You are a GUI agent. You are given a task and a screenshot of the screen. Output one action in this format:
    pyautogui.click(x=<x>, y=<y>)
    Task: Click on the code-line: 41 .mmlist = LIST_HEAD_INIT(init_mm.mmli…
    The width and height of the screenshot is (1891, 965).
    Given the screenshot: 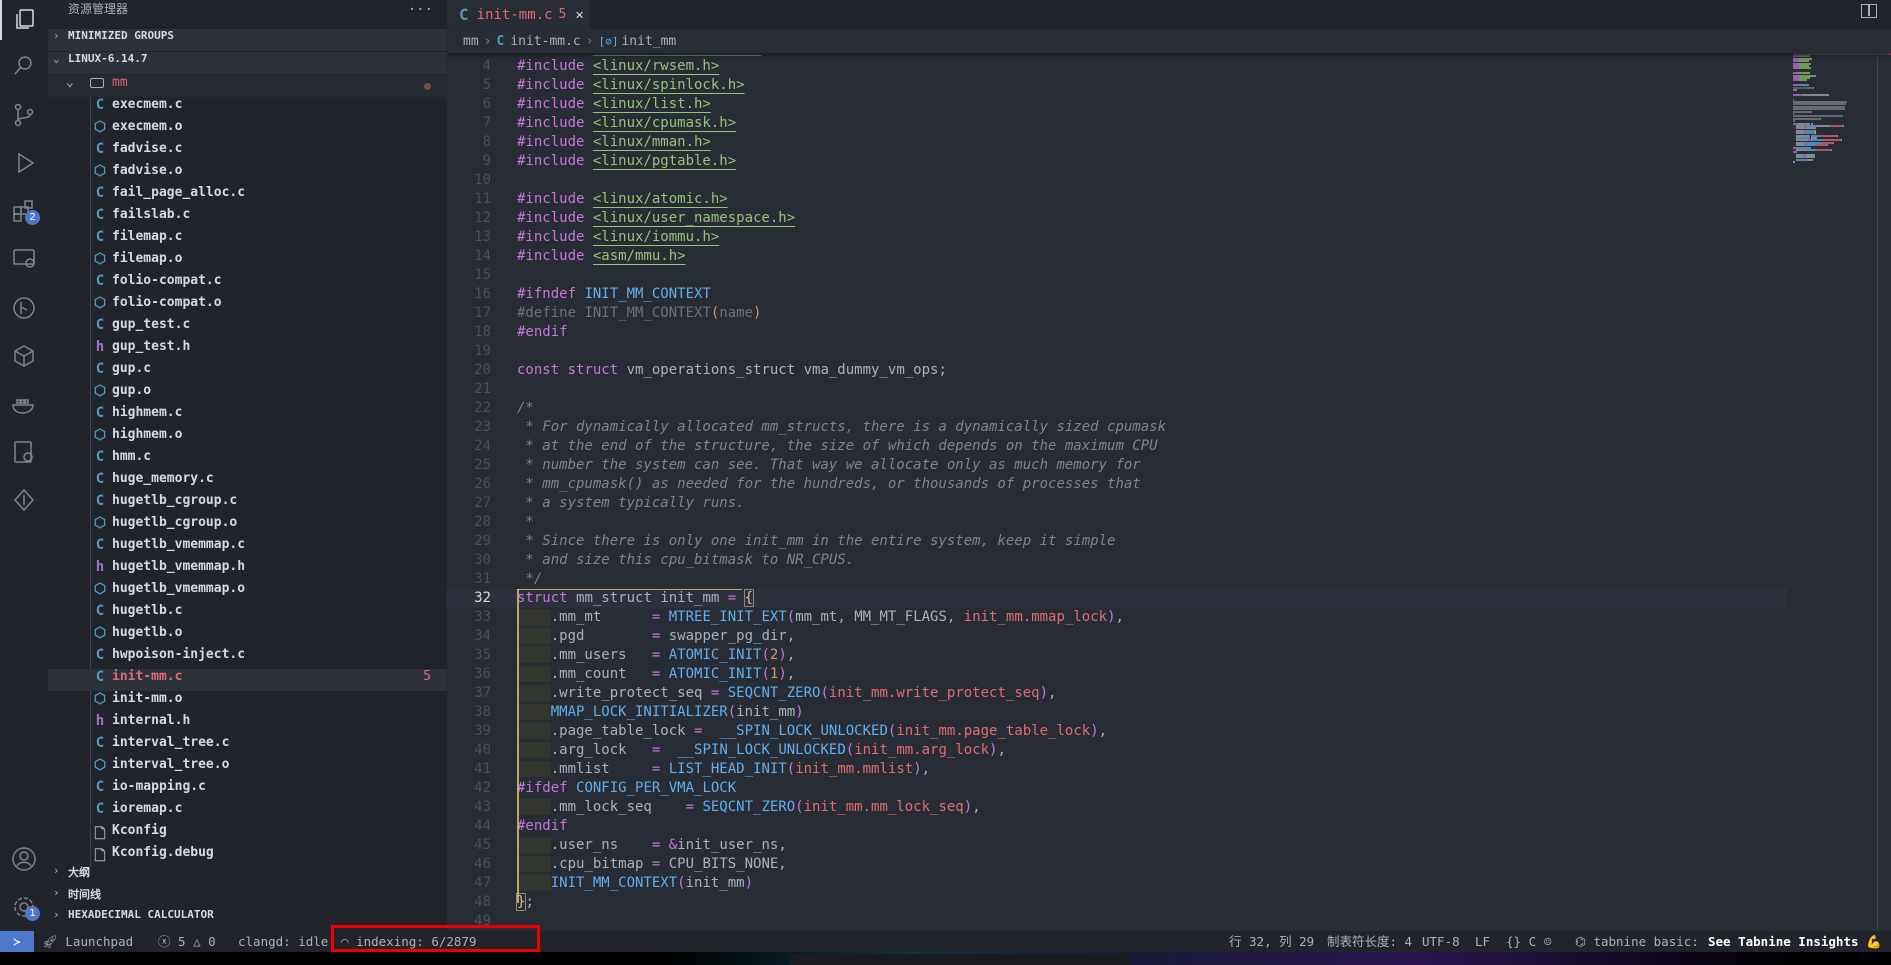 What is the action you would take?
    pyautogui.click(x=1117, y=769)
    